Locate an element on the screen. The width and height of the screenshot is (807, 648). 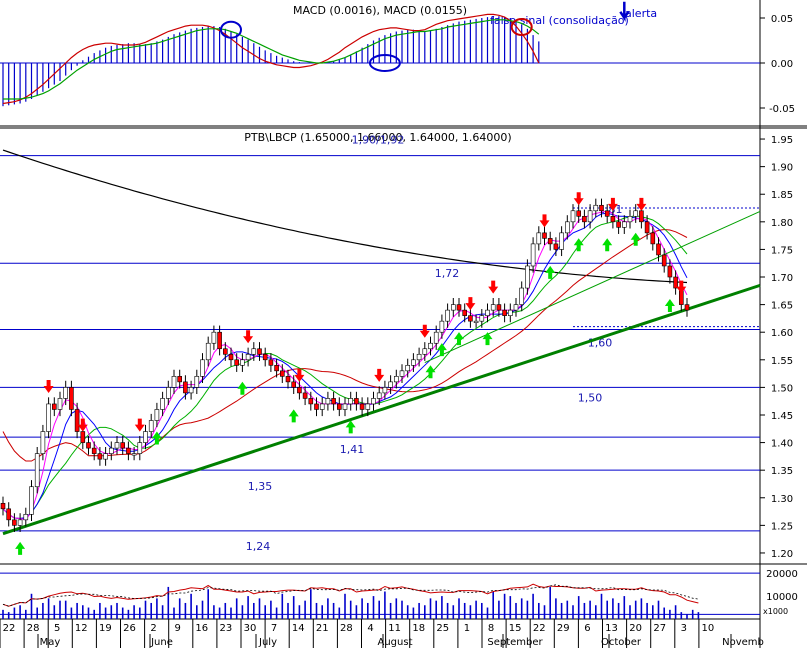
date-tick-label: 4 is located at coordinates (370, 628).